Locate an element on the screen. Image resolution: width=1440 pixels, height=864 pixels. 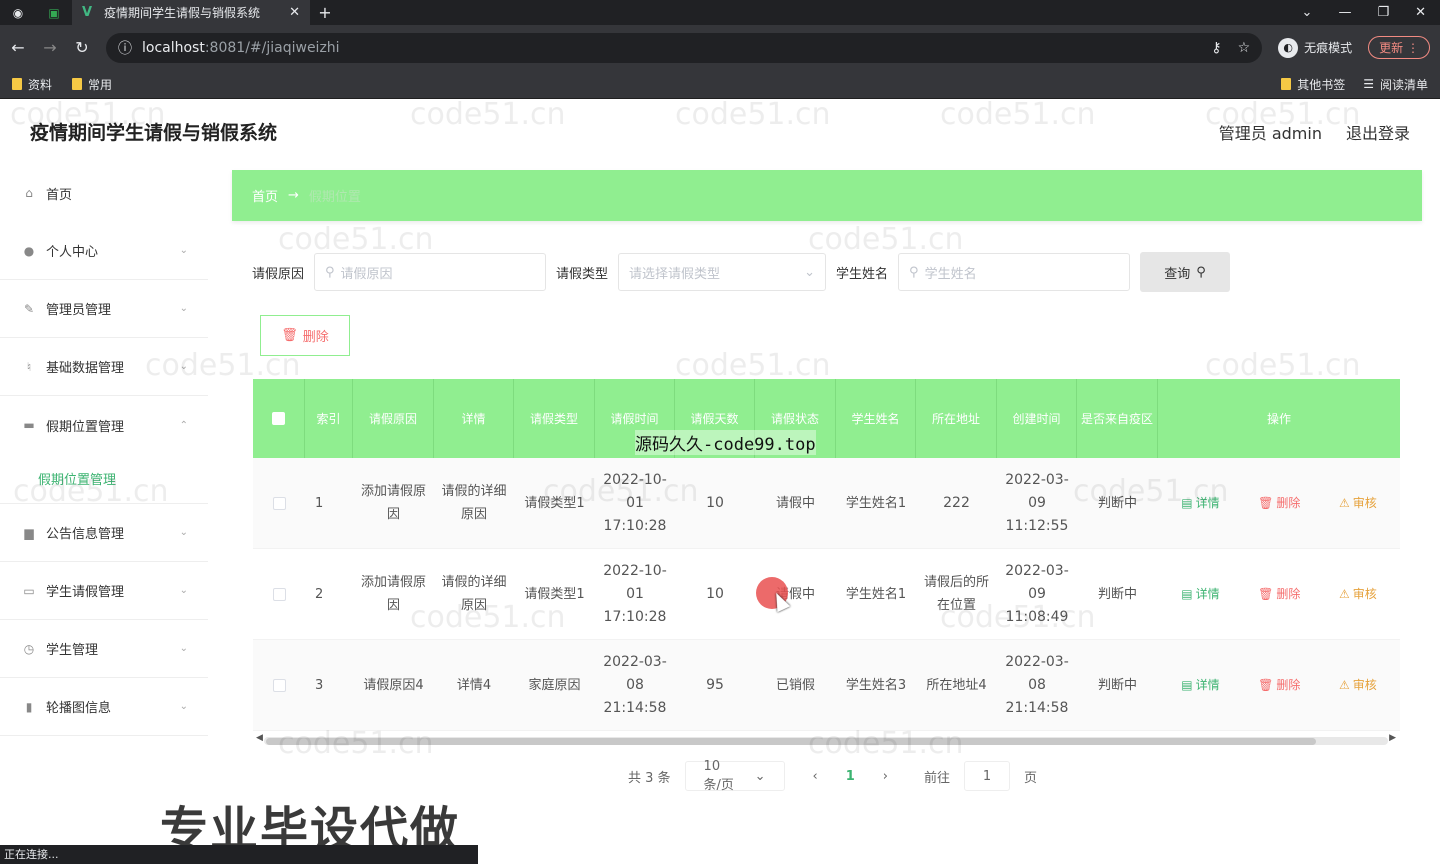
sidebar-item-label: 个人中心 is located at coordinates (72, 252).